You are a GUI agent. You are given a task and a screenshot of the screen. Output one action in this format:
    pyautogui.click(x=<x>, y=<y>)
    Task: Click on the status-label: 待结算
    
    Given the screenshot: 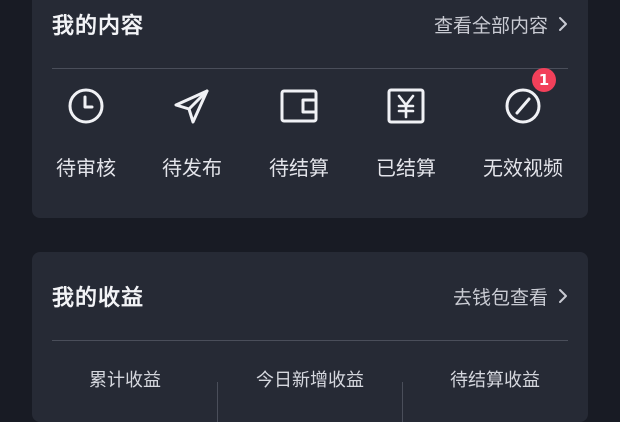 What is the action you would take?
    pyautogui.click(x=299, y=168)
    